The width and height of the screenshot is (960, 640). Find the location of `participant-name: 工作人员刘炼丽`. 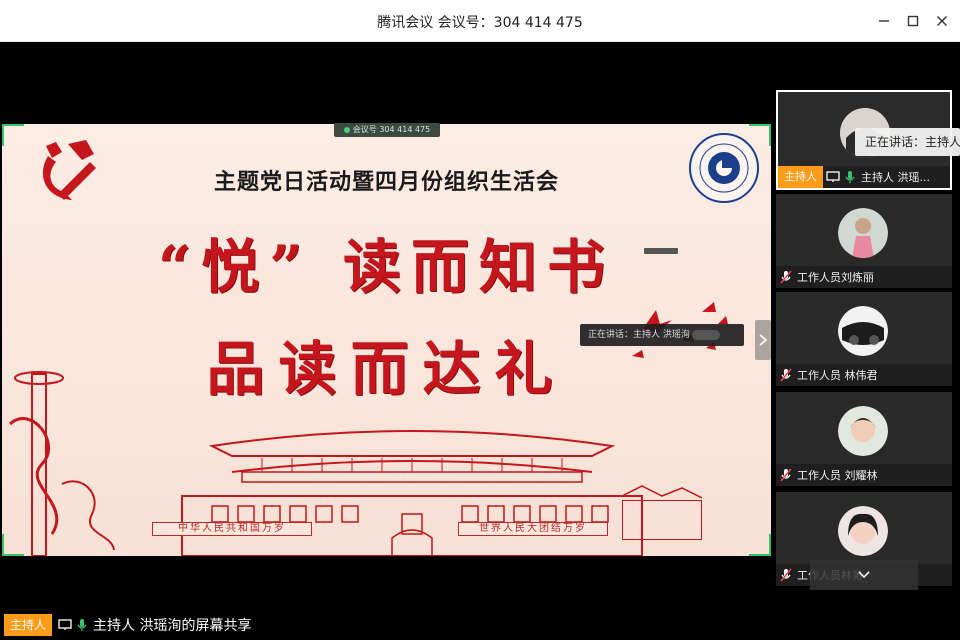

participant-name: 工作人员刘炼丽 is located at coordinates (835, 277).